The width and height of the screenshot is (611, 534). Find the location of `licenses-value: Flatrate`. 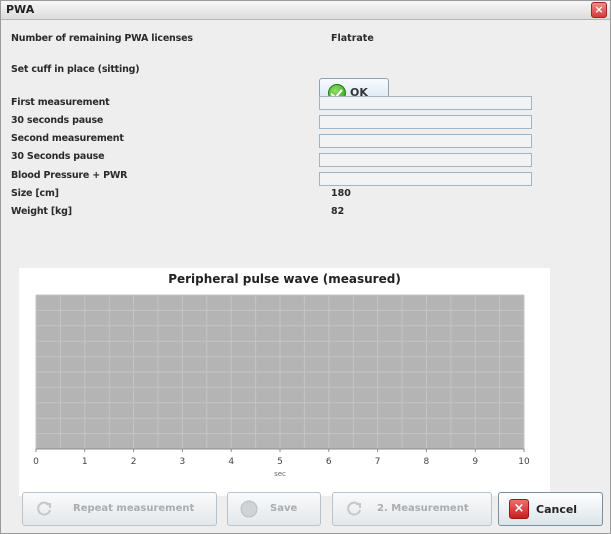

licenses-value: Flatrate is located at coordinates (352, 38).